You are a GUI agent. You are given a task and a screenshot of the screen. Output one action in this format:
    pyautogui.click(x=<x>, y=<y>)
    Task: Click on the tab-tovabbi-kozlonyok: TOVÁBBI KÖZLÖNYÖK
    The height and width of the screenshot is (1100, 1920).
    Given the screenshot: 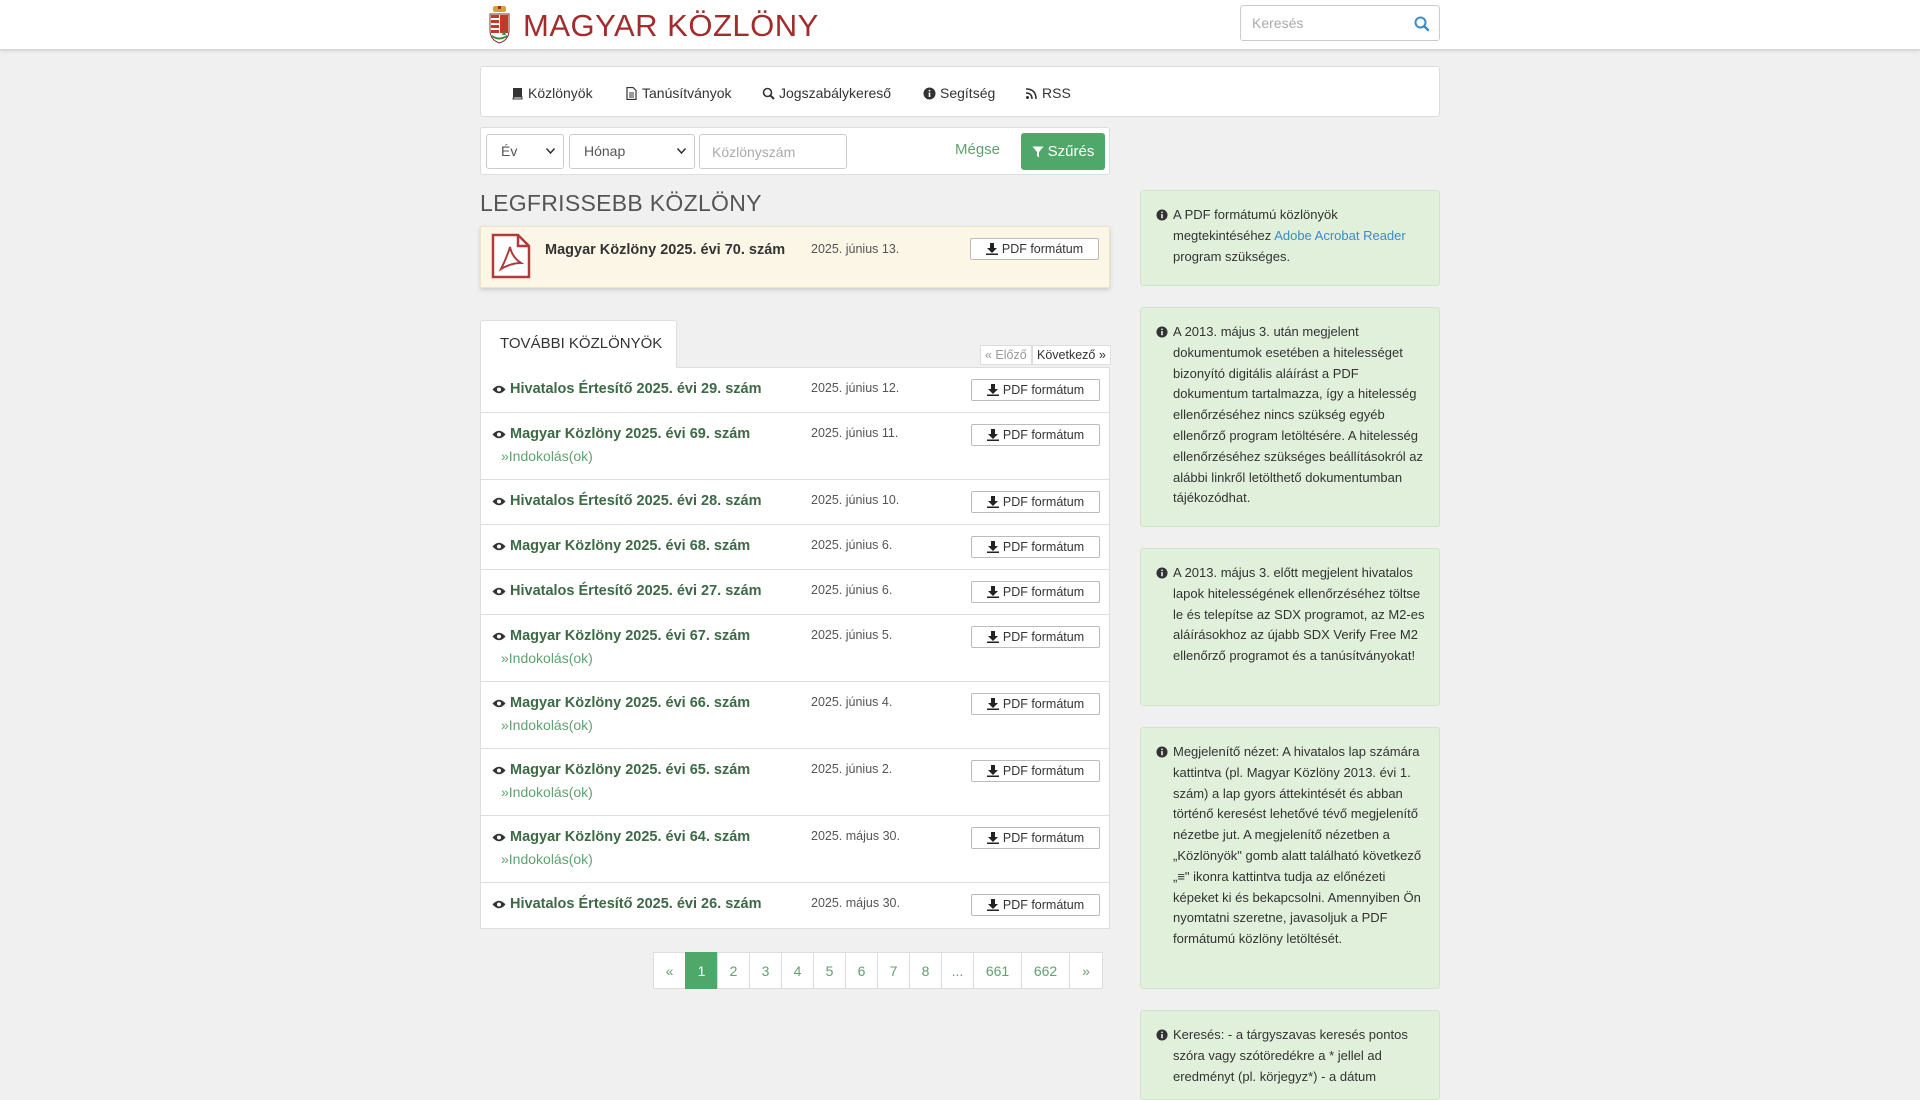 What is the action you would take?
    pyautogui.click(x=578, y=344)
    